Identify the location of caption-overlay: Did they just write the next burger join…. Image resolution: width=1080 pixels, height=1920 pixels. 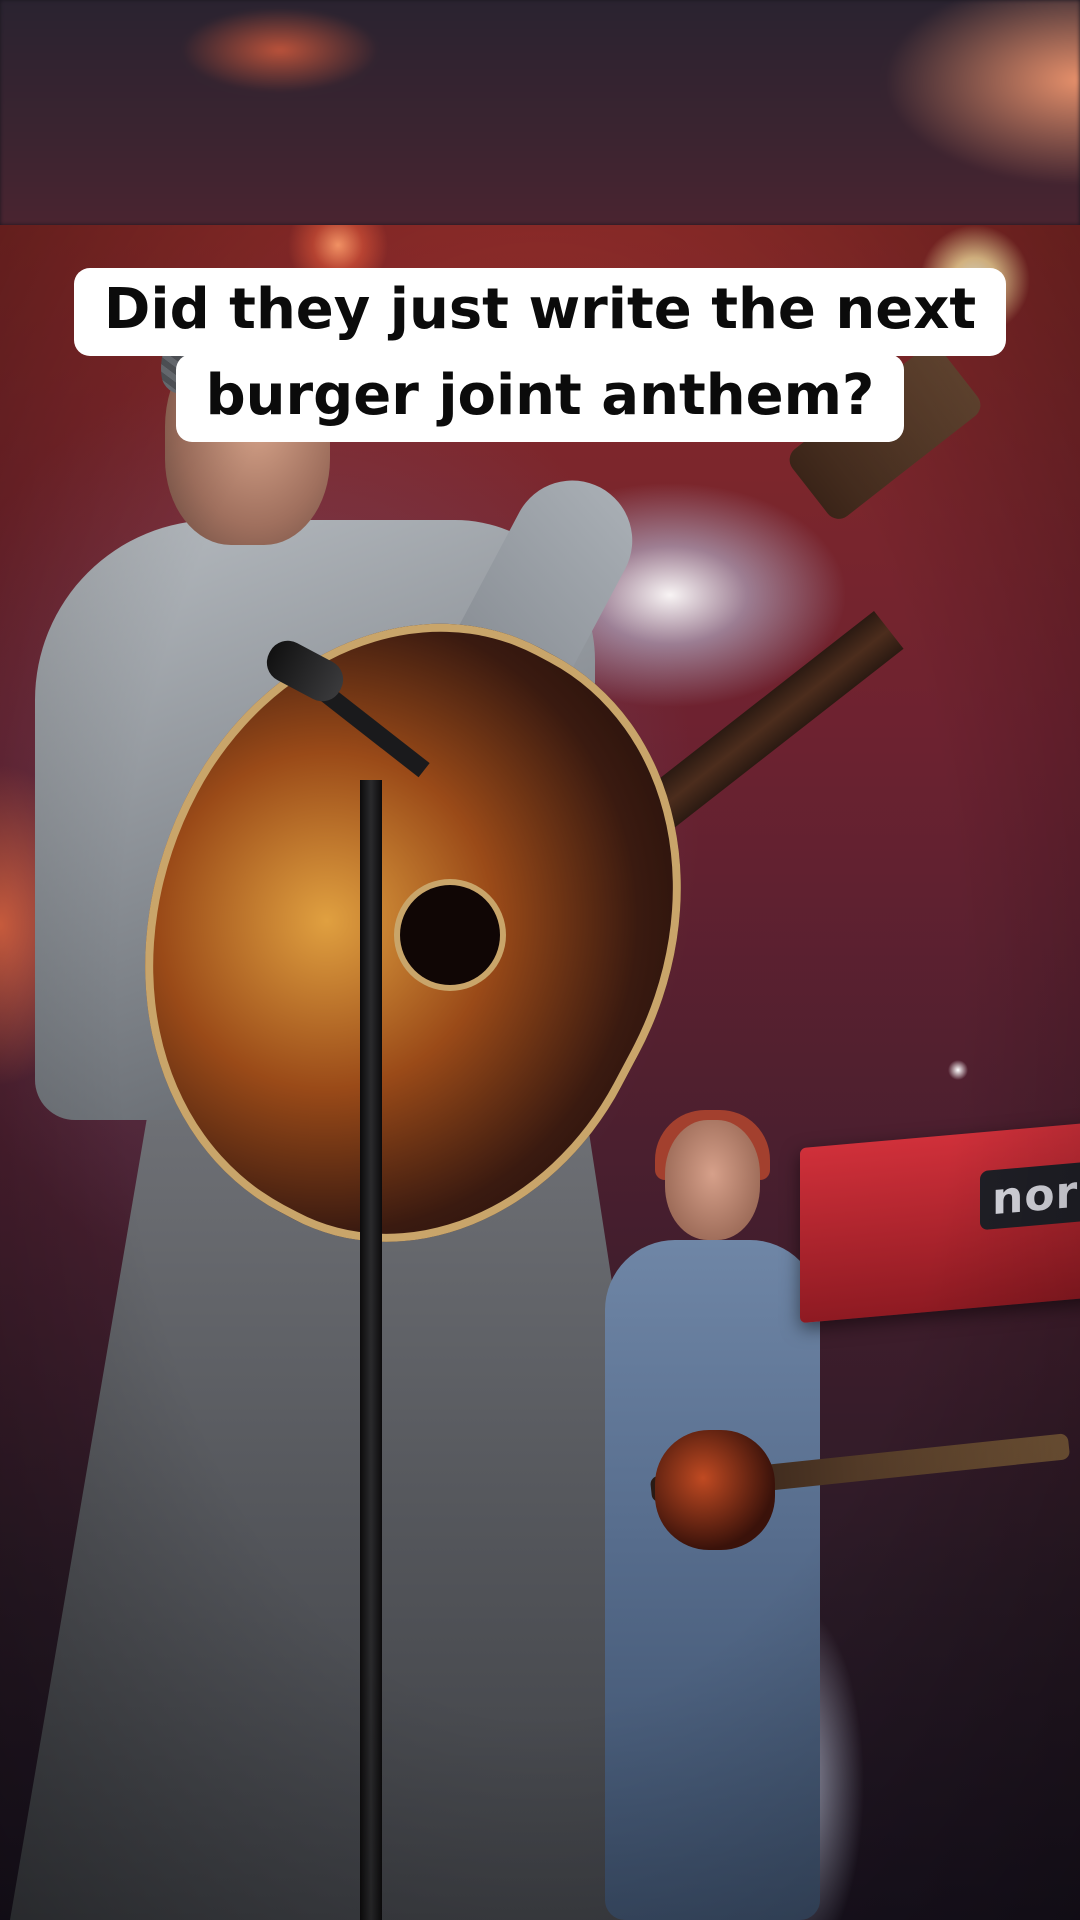
(540, 355).